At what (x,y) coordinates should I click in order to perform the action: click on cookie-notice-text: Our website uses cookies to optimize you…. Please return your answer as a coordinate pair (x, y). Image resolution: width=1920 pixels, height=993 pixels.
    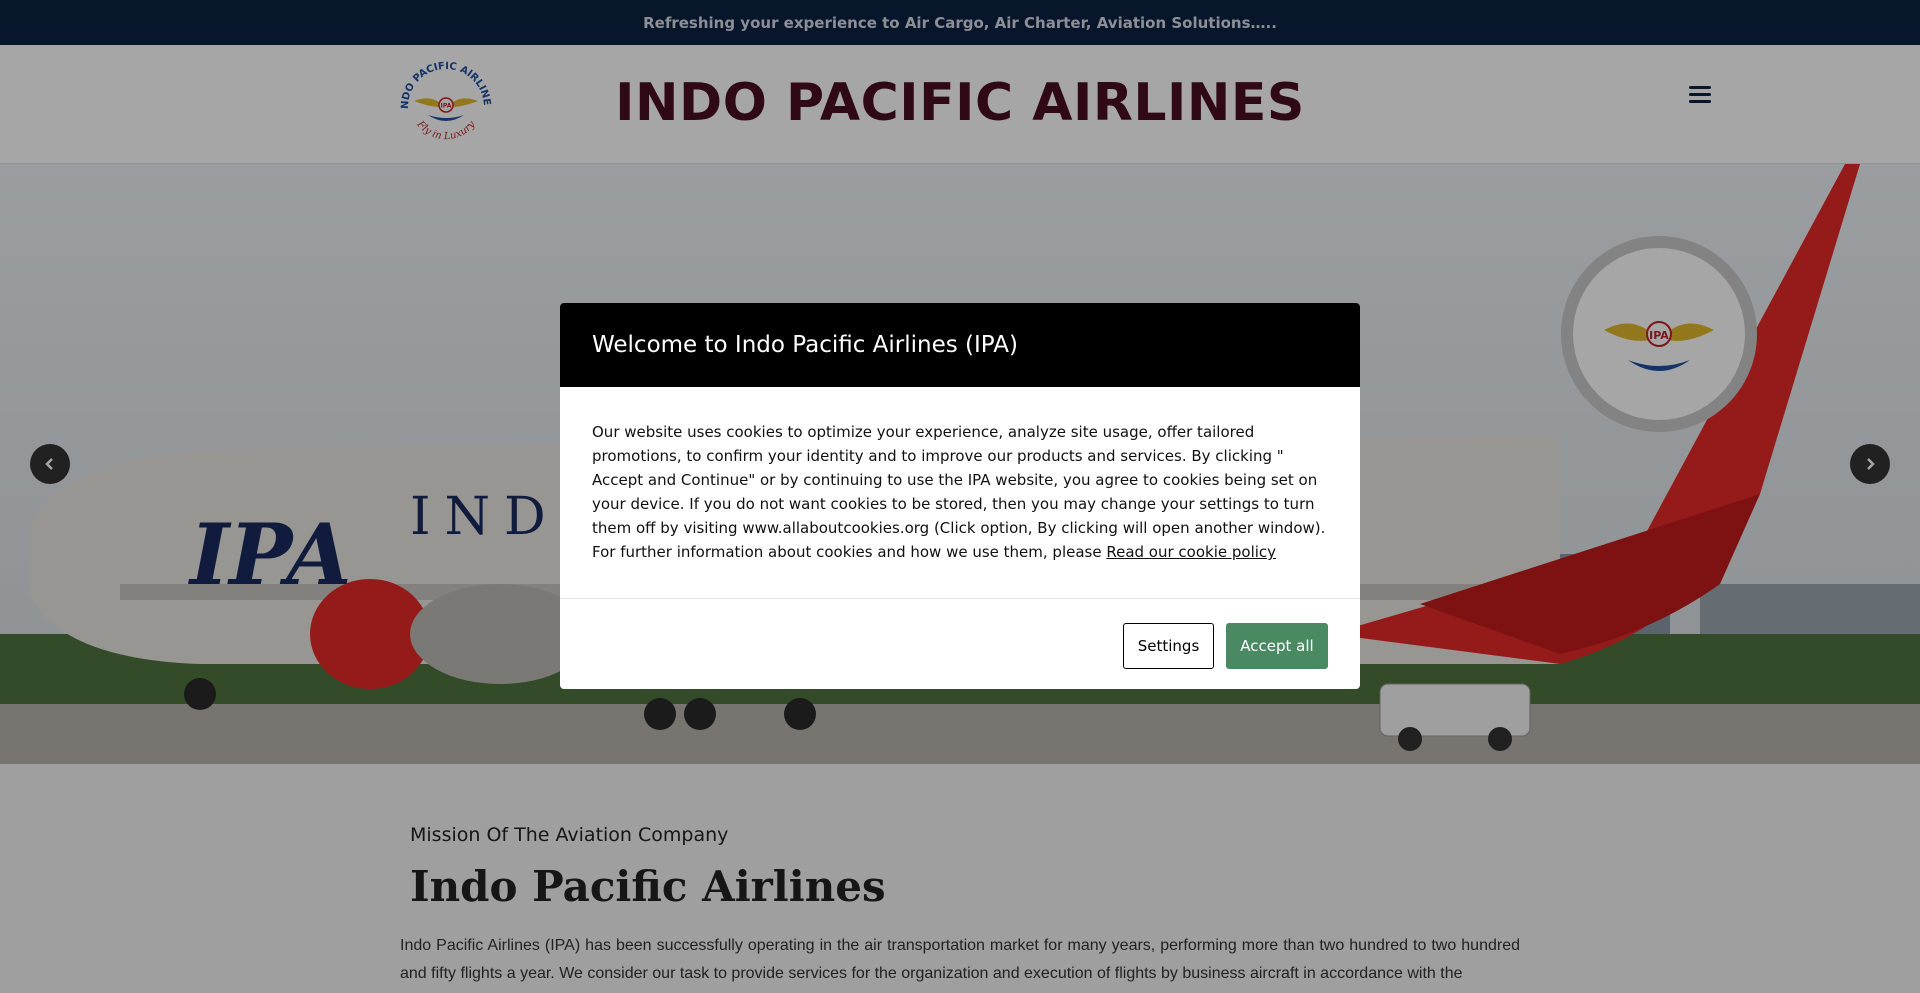
    Looking at the image, I should click on (959, 492).